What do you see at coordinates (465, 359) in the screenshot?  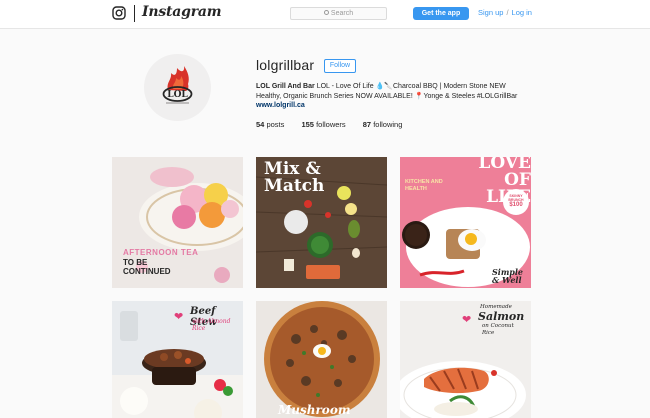 I see `post-tile: ❤ Homemade Salmon on Coconut Rice` at bounding box center [465, 359].